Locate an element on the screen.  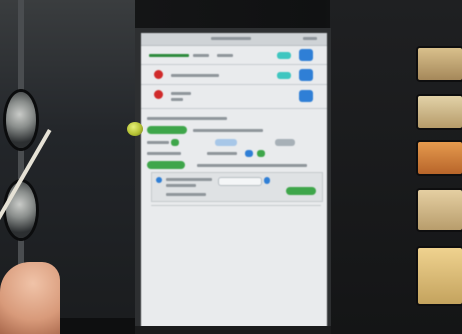
round-port-top is located at coordinates (21, 120).